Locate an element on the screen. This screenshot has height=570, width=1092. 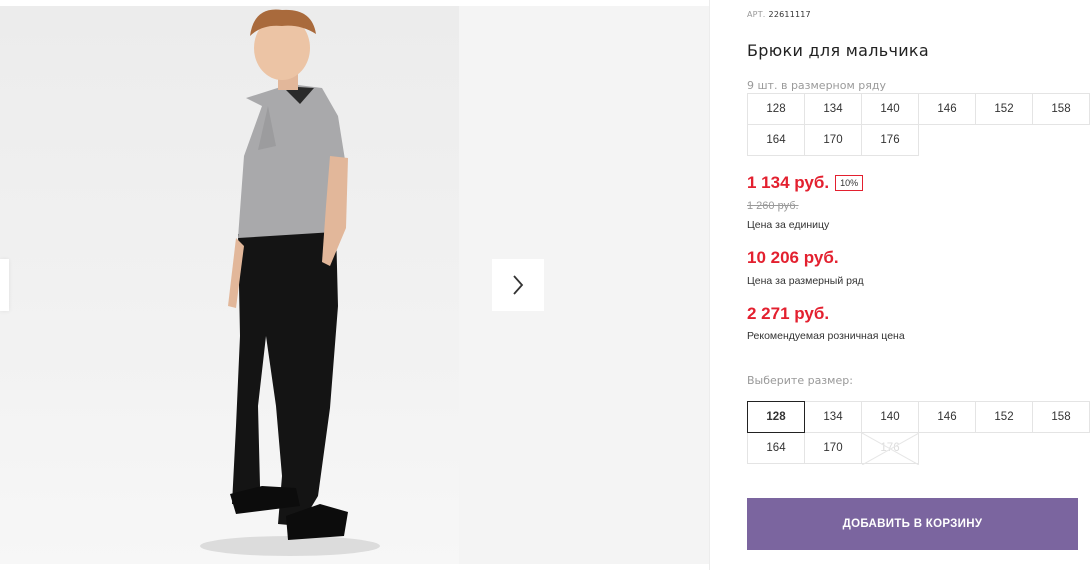
rrp-price: 2 271 руб. is located at coordinates (788, 313).